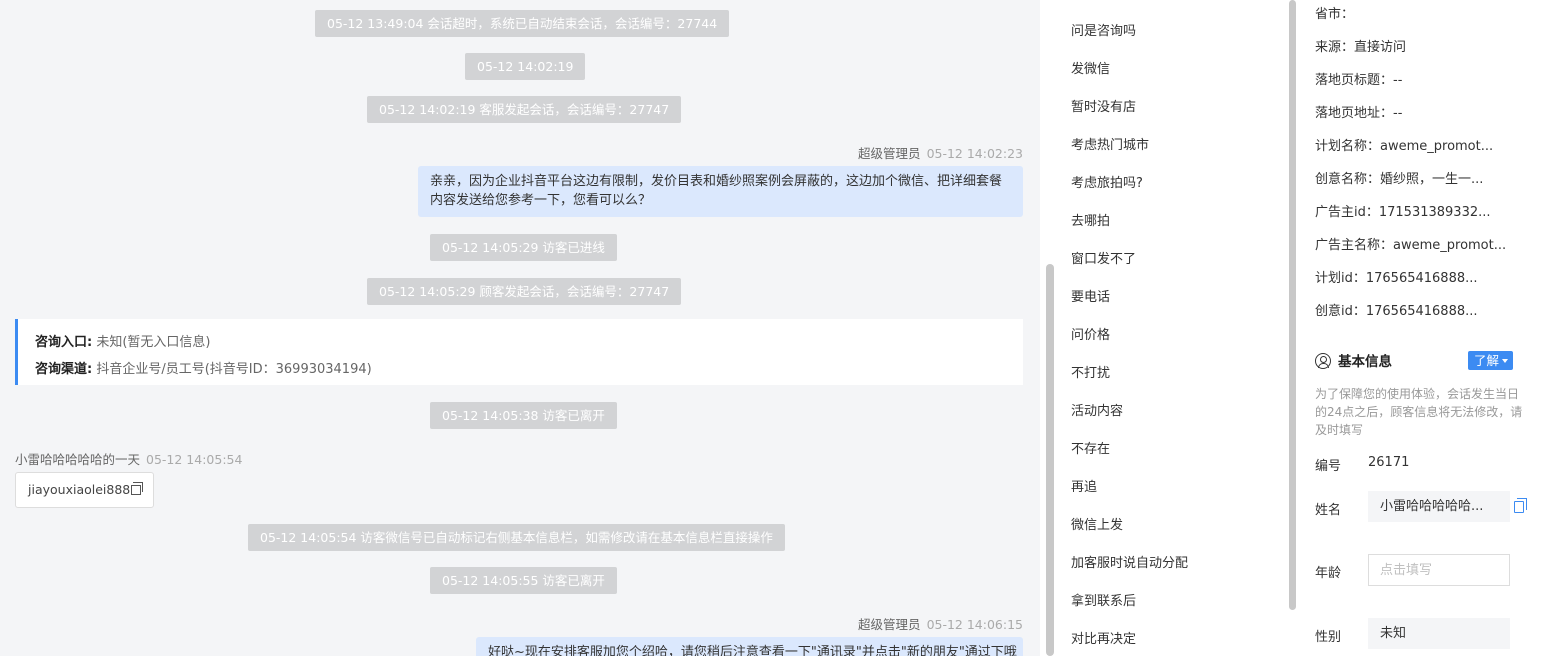 The height and width of the screenshot is (656, 1550). Describe the element at coordinates (1090, 371) in the screenshot. I see `quick-reply-item: 不打扰` at that location.